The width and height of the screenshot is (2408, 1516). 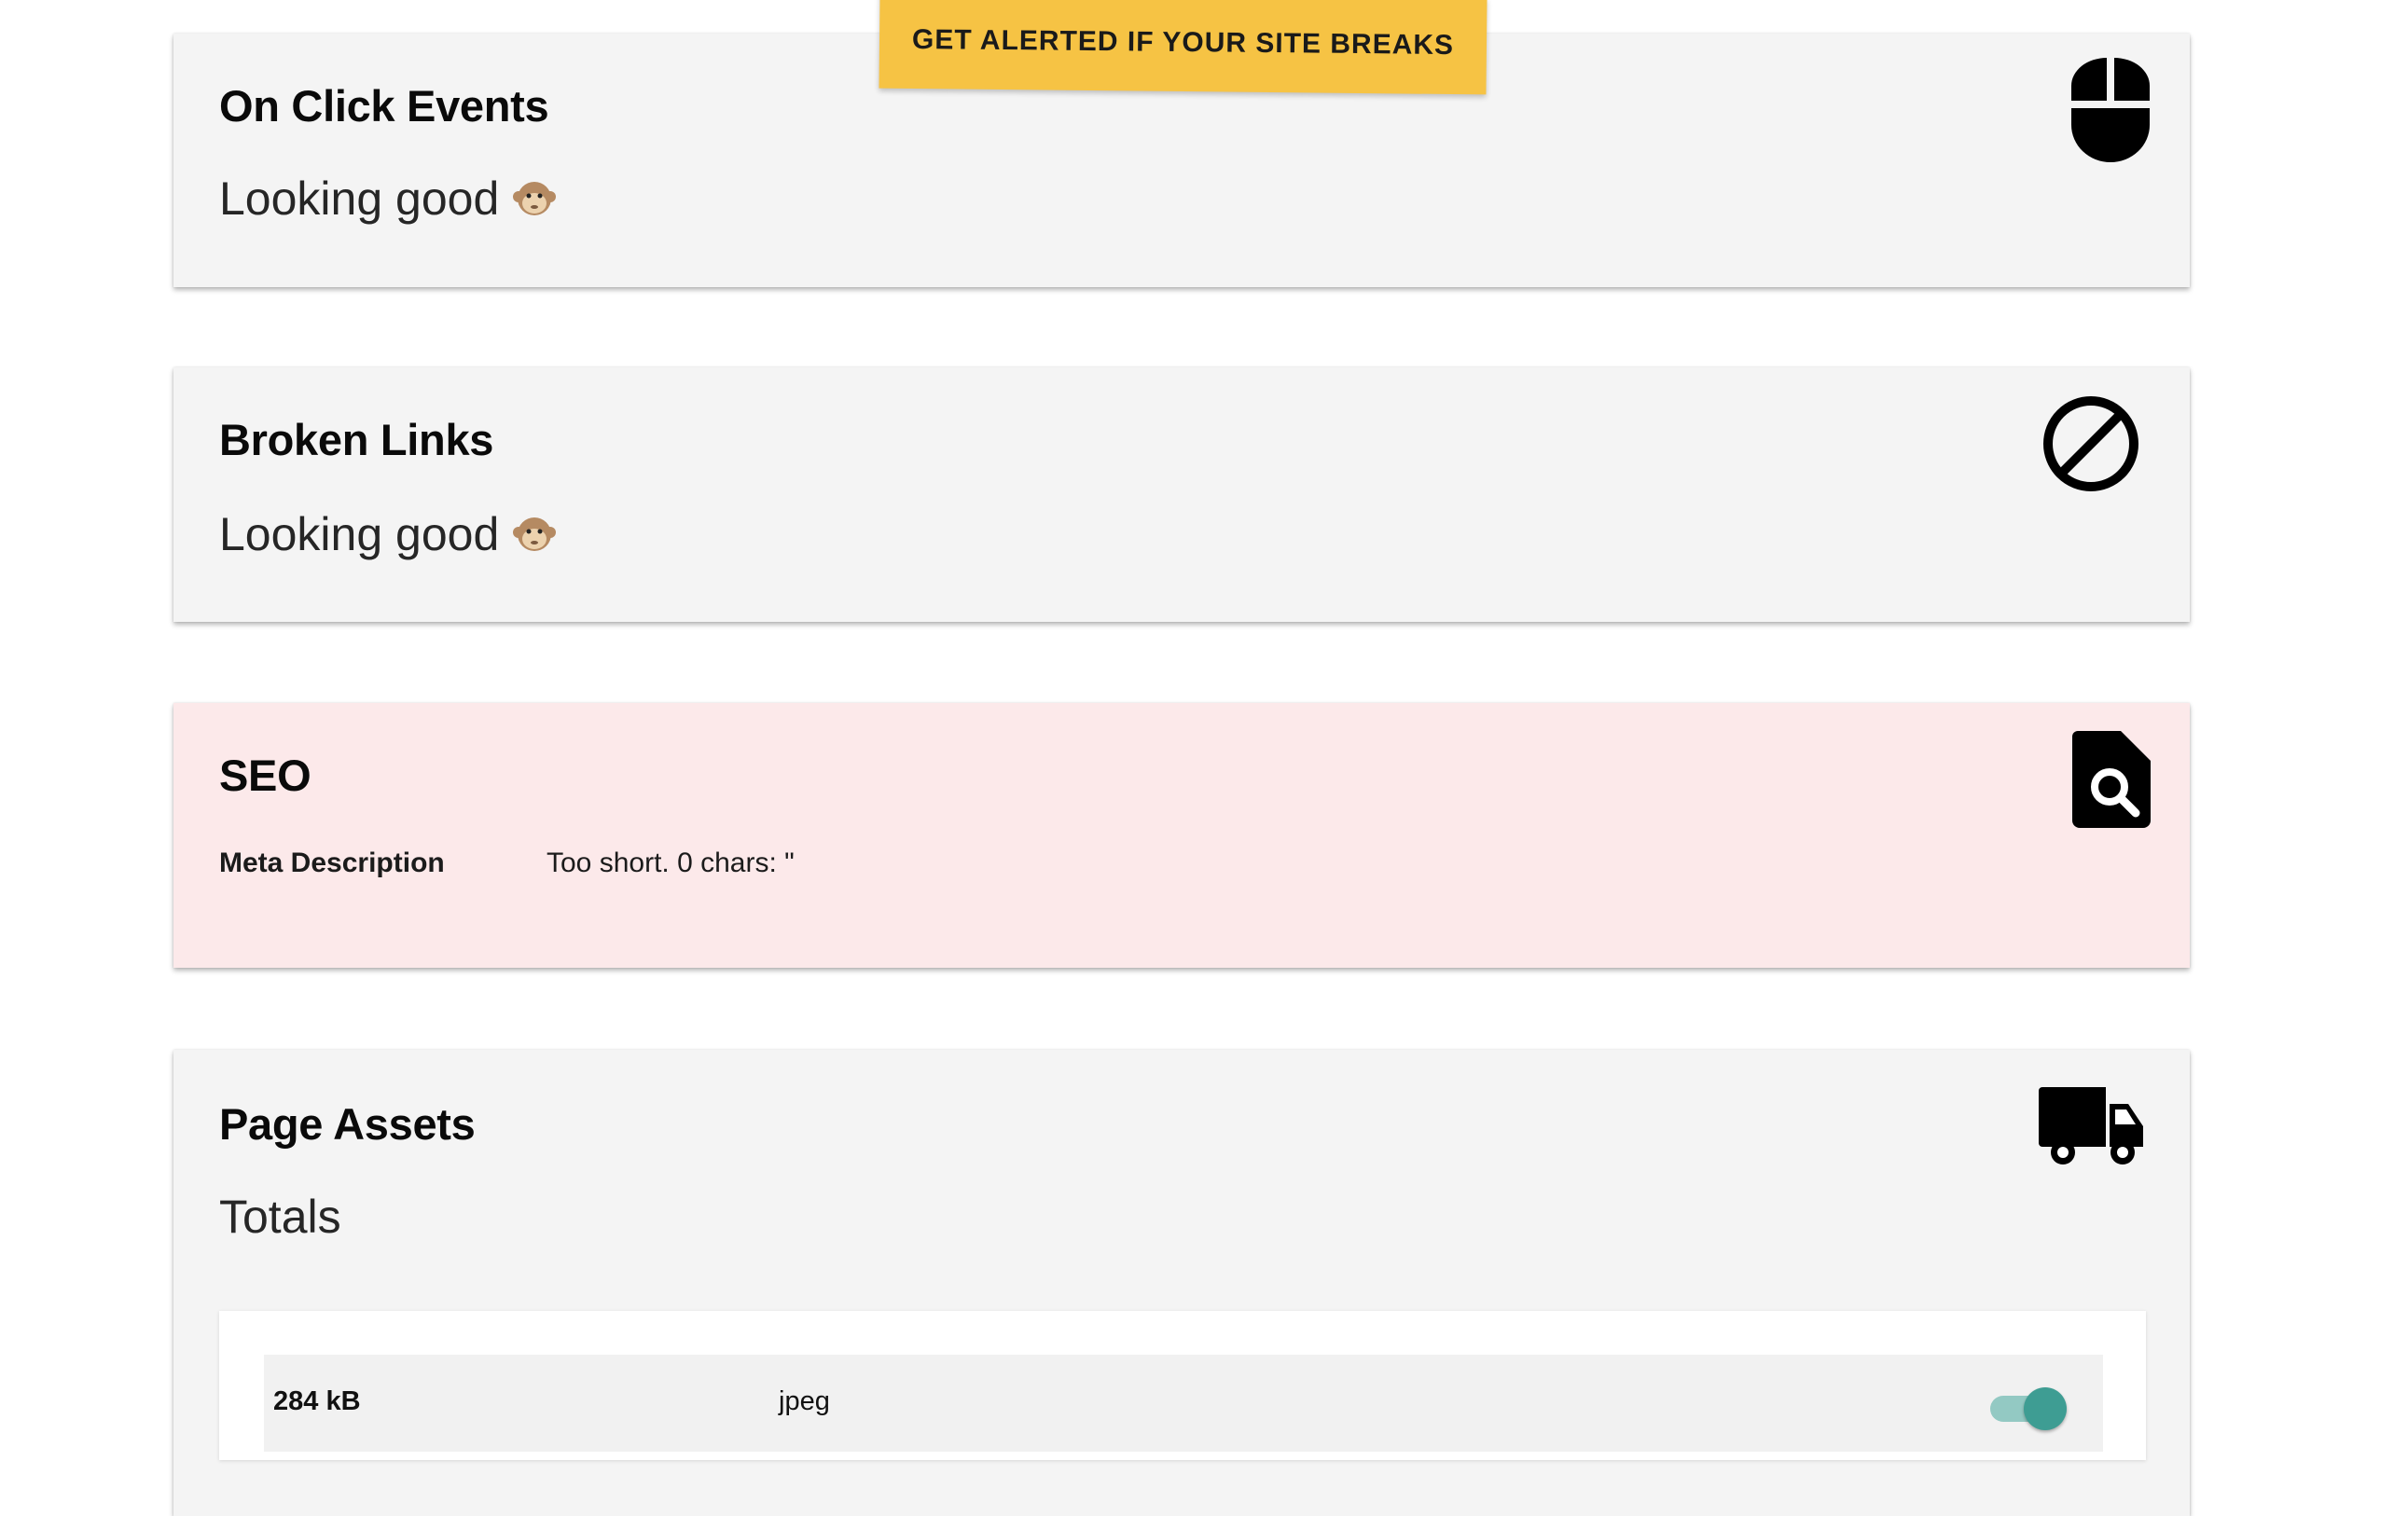 I want to click on table-row: 284 kB jpeg, so click(x=1183, y=1403).